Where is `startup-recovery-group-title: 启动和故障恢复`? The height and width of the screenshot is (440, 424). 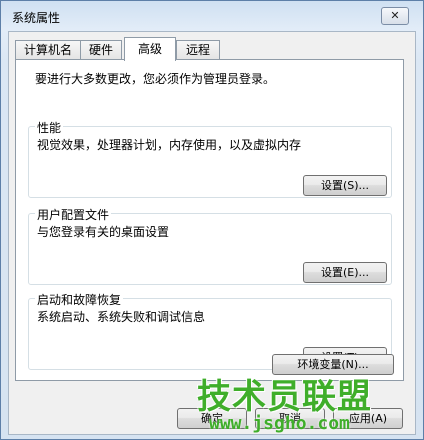
startup-recovery-group-title: 启动和故障恢复 is located at coordinates (79, 299).